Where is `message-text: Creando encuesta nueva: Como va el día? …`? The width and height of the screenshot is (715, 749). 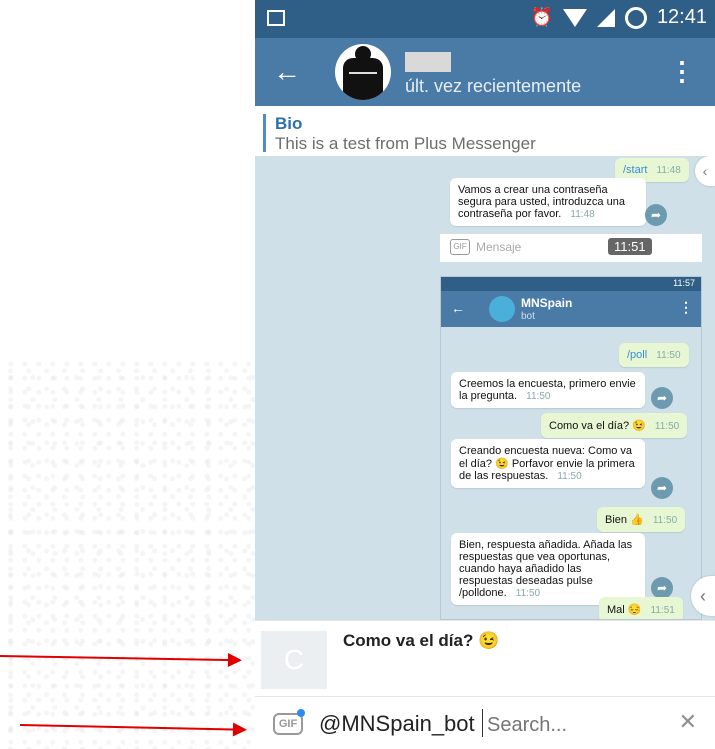
message-text: Creando encuesta nueva: Como va el día? … is located at coordinates (547, 463).